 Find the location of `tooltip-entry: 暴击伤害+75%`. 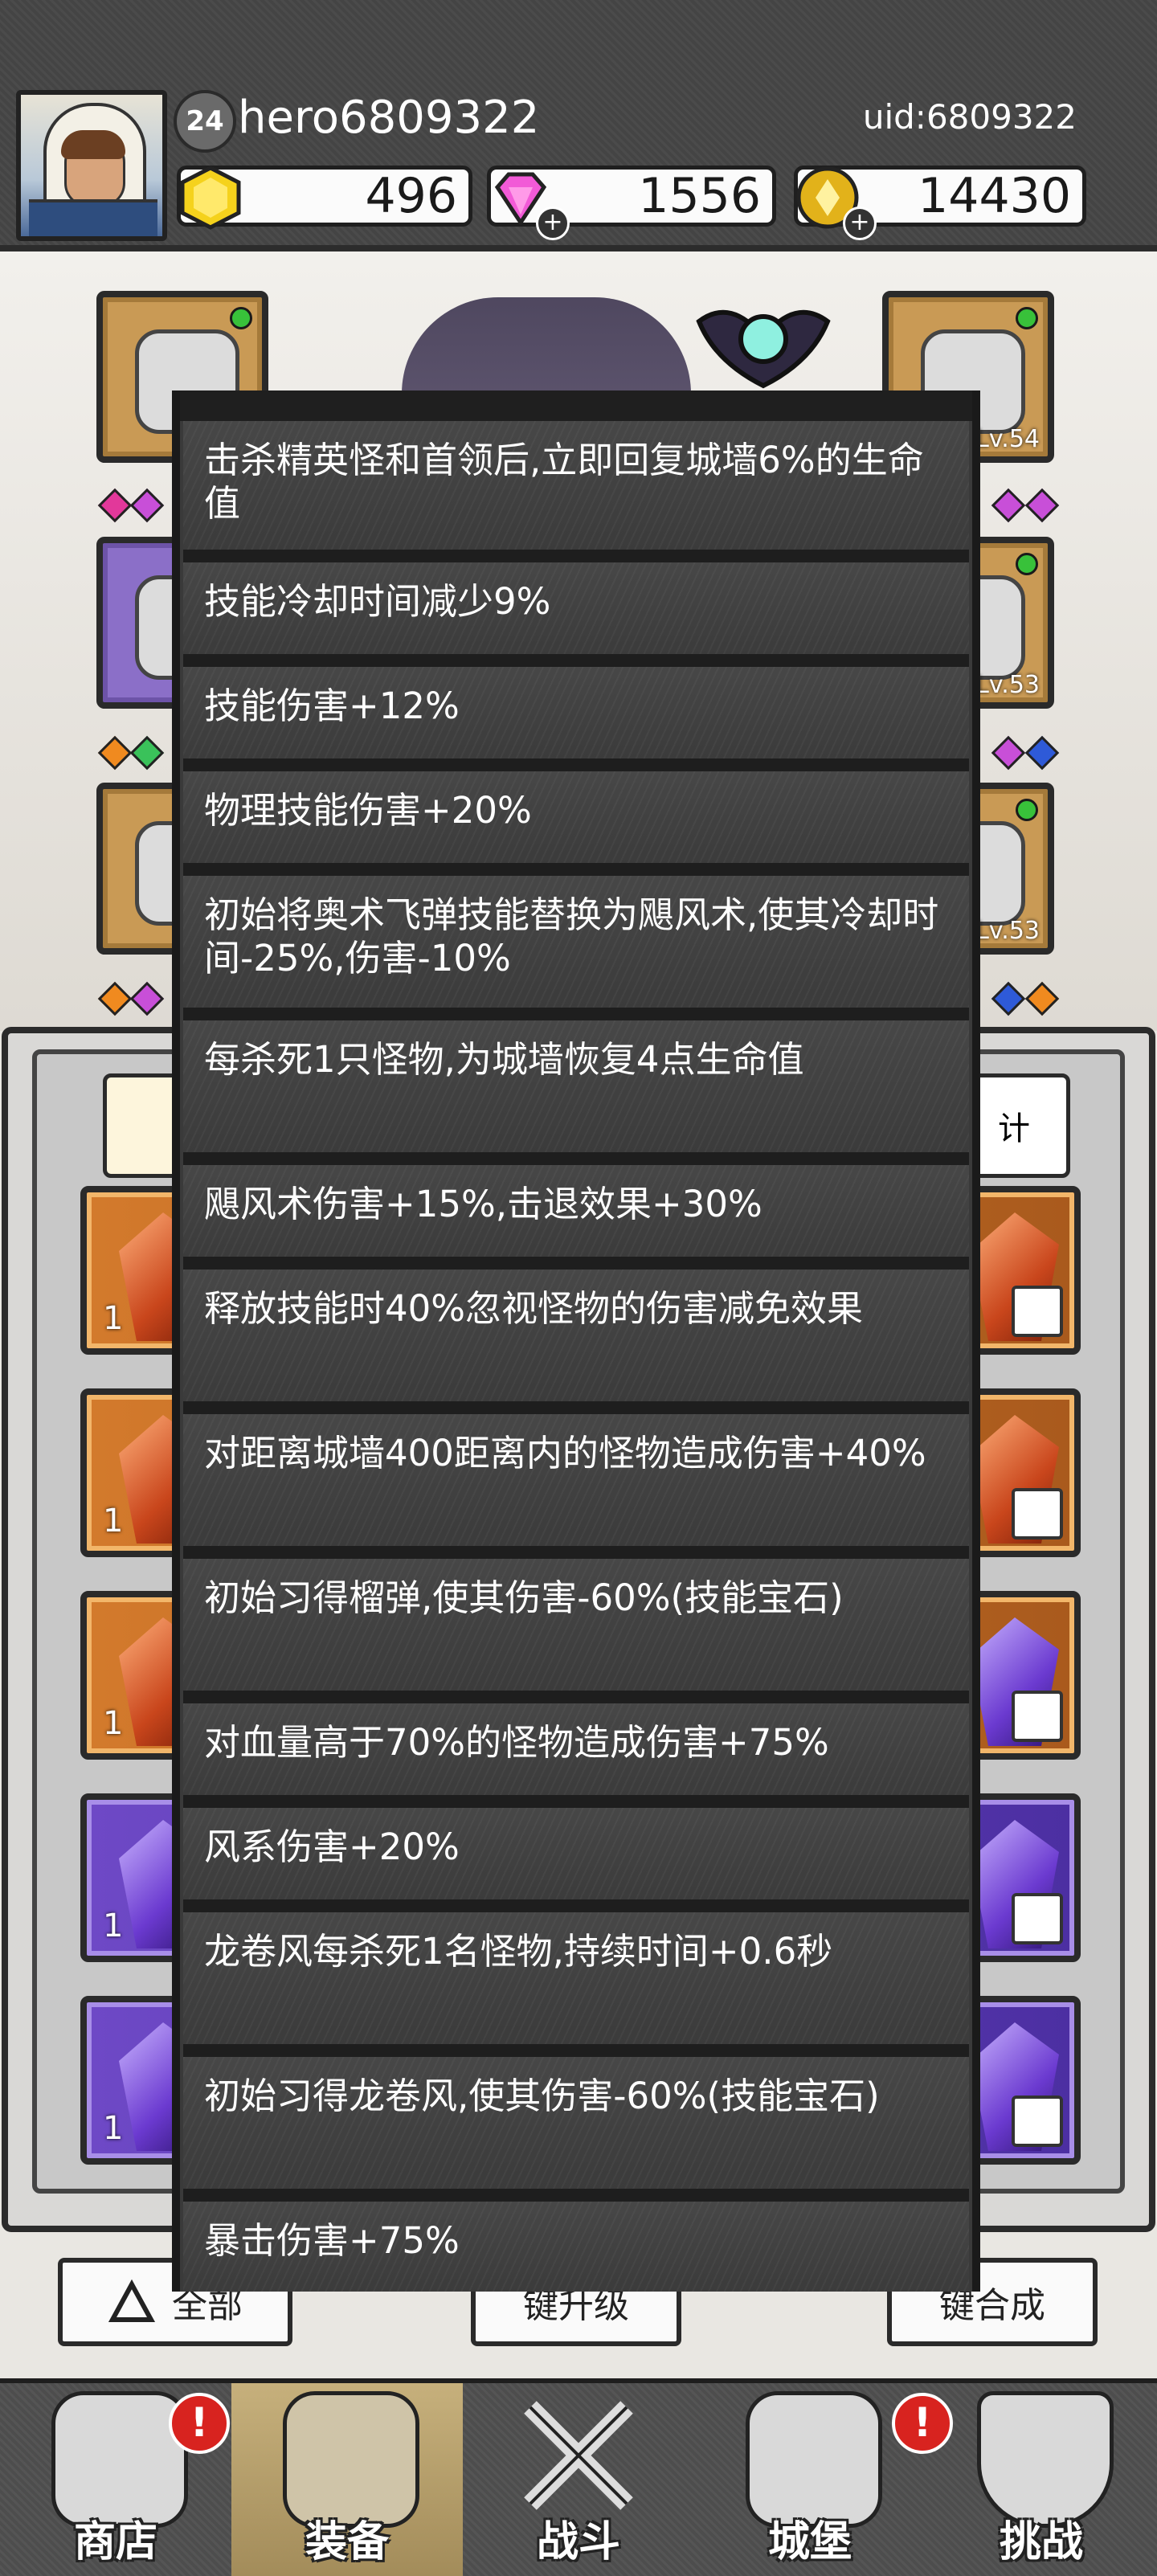

tooltip-entry: 暴击伤害+75% is located at coordinates (576, 2247).